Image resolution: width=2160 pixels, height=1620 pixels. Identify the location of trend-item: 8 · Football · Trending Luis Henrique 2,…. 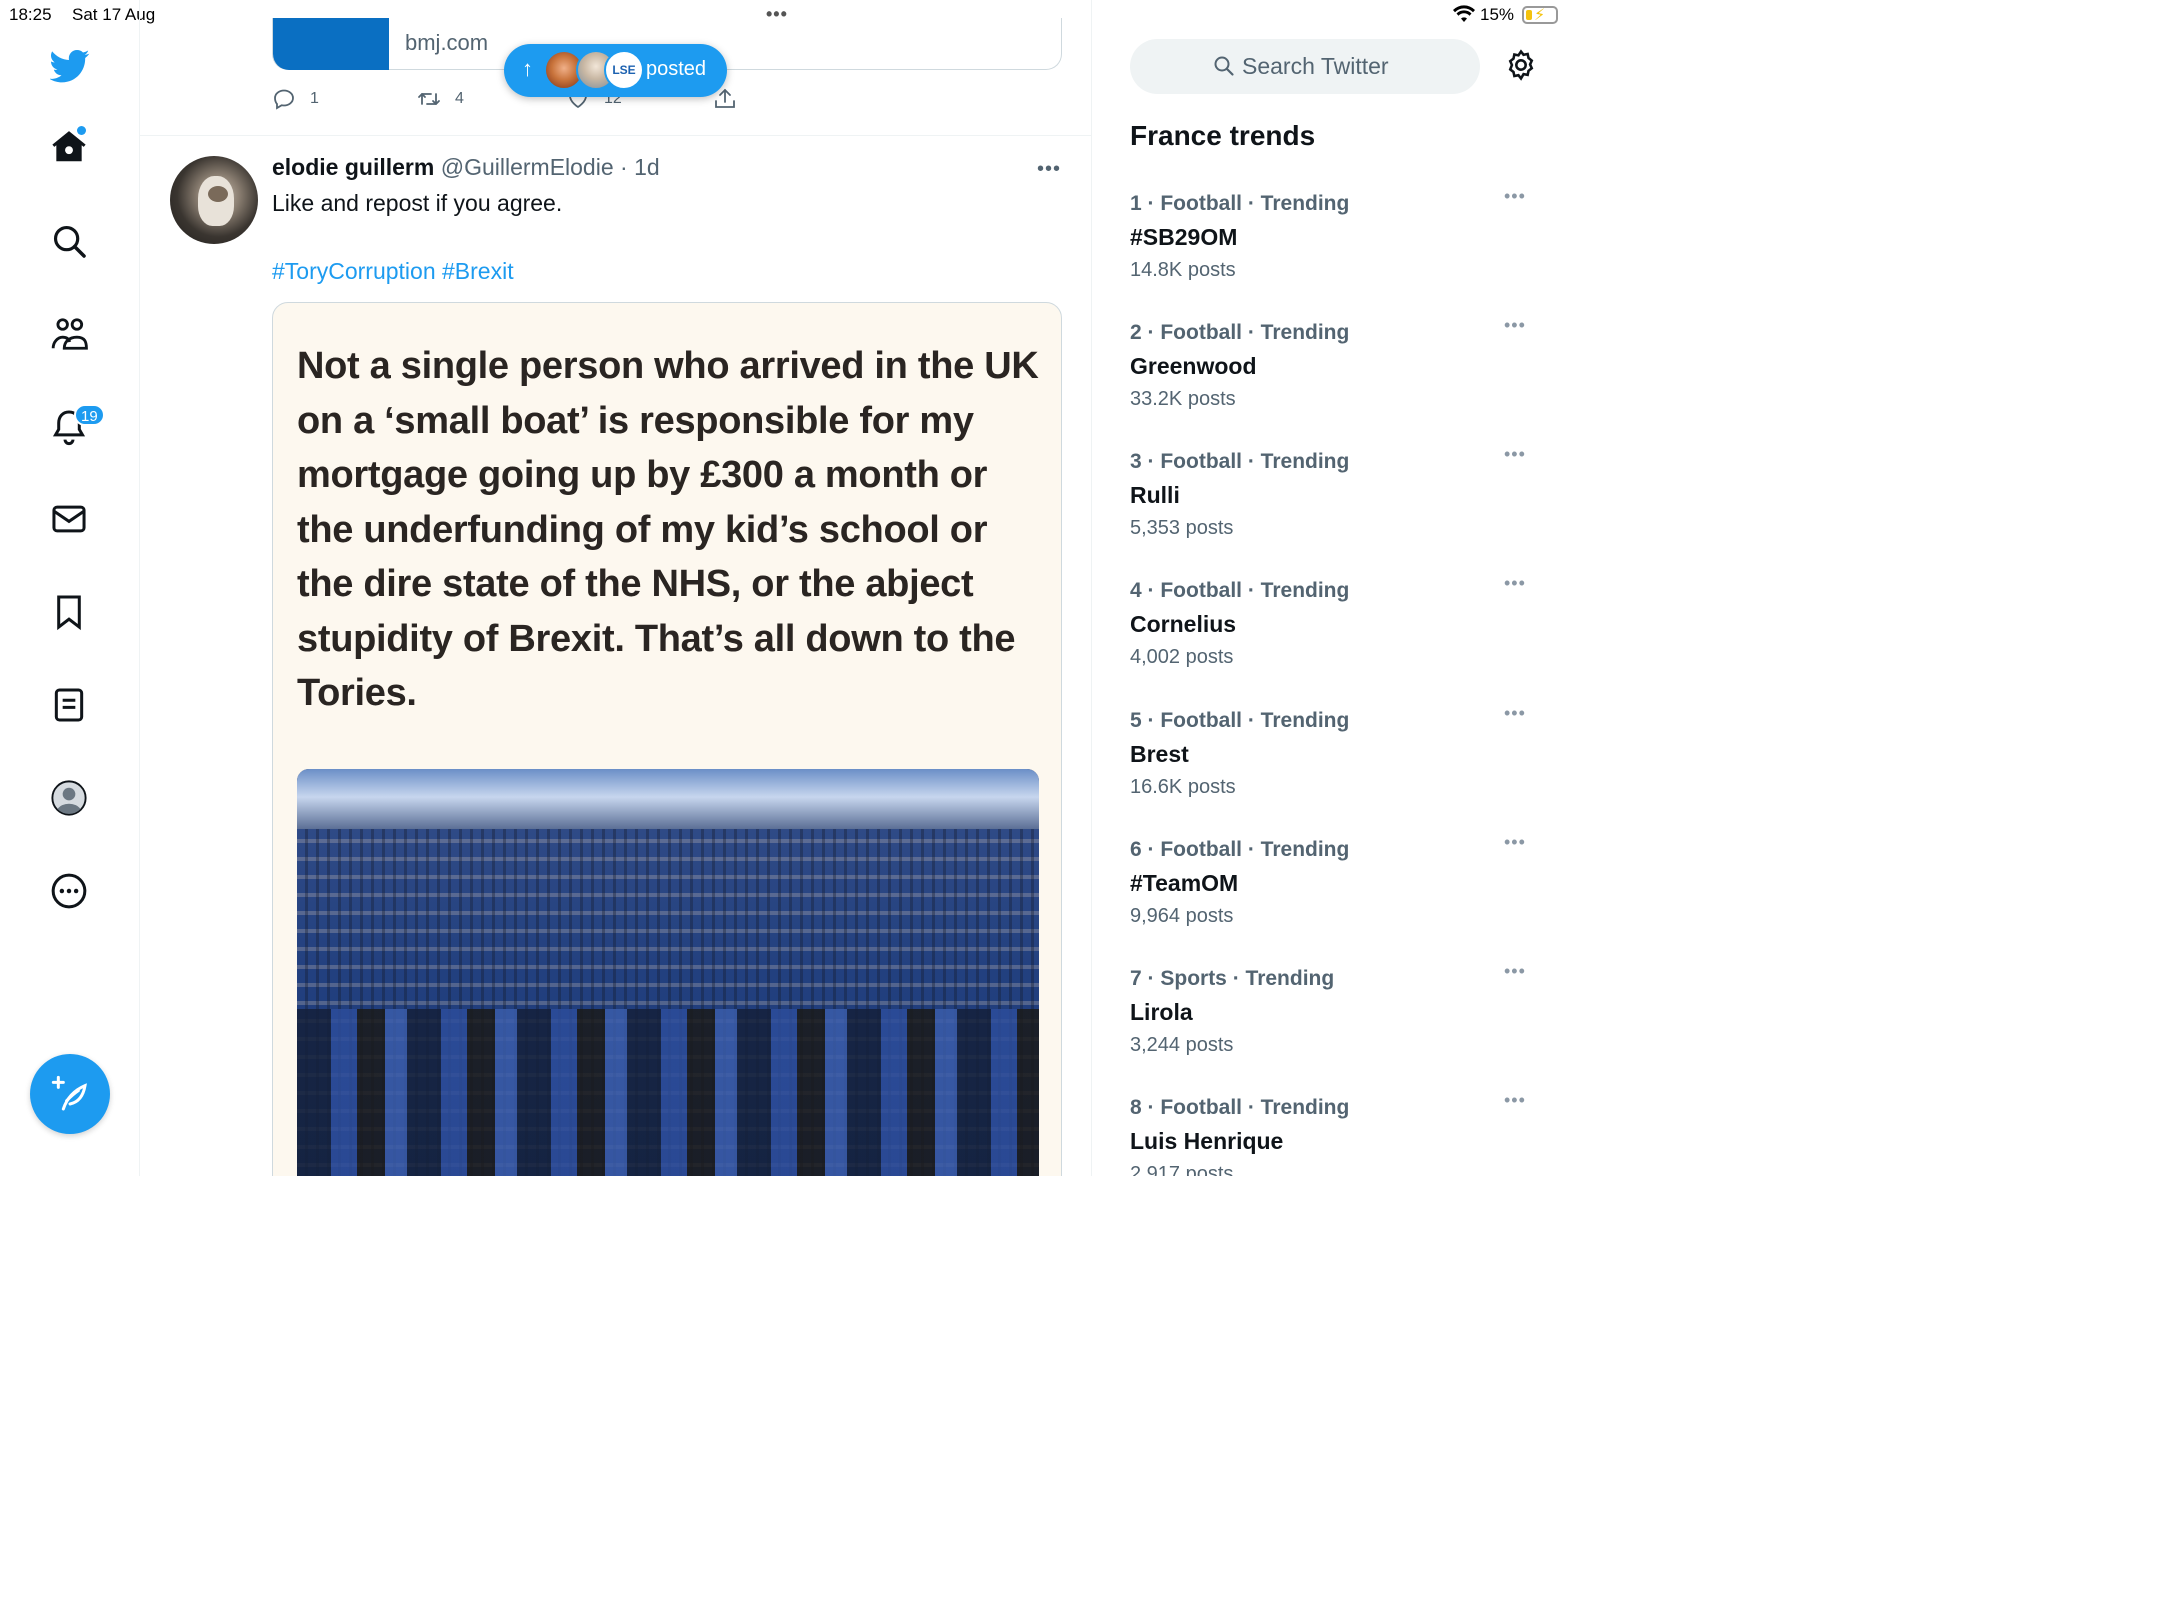
(1340, 1136).